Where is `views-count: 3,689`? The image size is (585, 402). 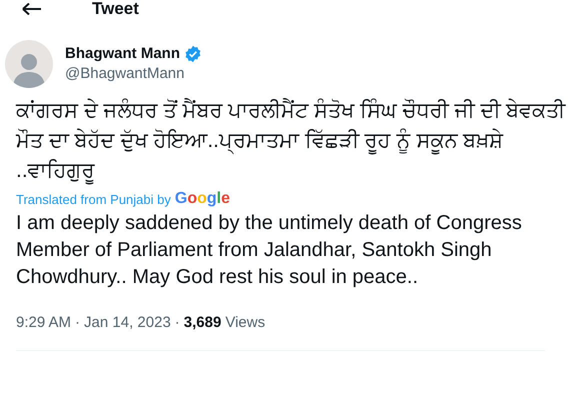
views-count: 3,689 is located at coordinates (203, 323).